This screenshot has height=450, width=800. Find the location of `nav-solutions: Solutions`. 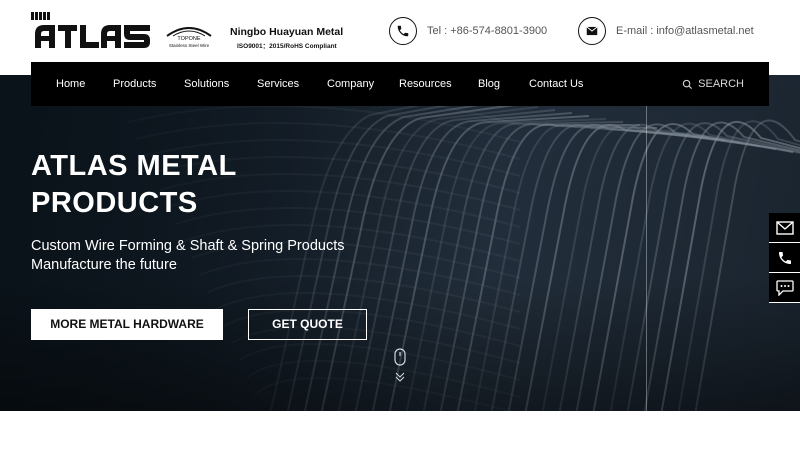

nav-solutions: Solutions is located at coordinates (206, 84).